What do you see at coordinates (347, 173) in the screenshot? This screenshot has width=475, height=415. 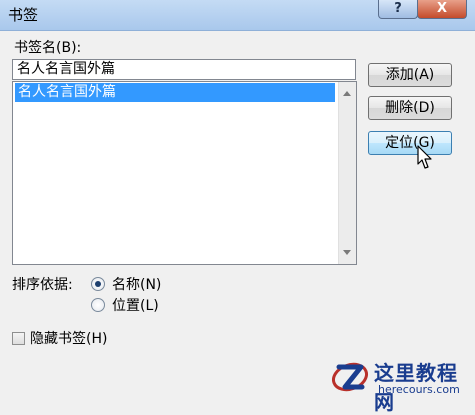 I see `list-scrollbar` at bounding box center [347, 173].